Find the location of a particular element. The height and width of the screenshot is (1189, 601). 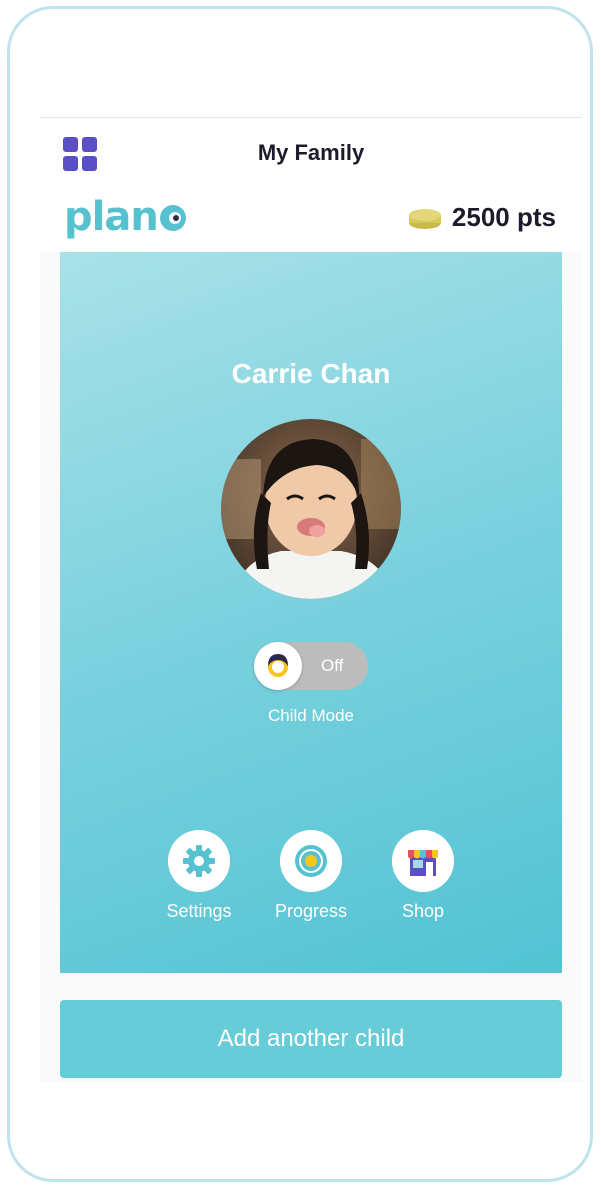

settings-button: Settings is located at coordinates (199, 876).